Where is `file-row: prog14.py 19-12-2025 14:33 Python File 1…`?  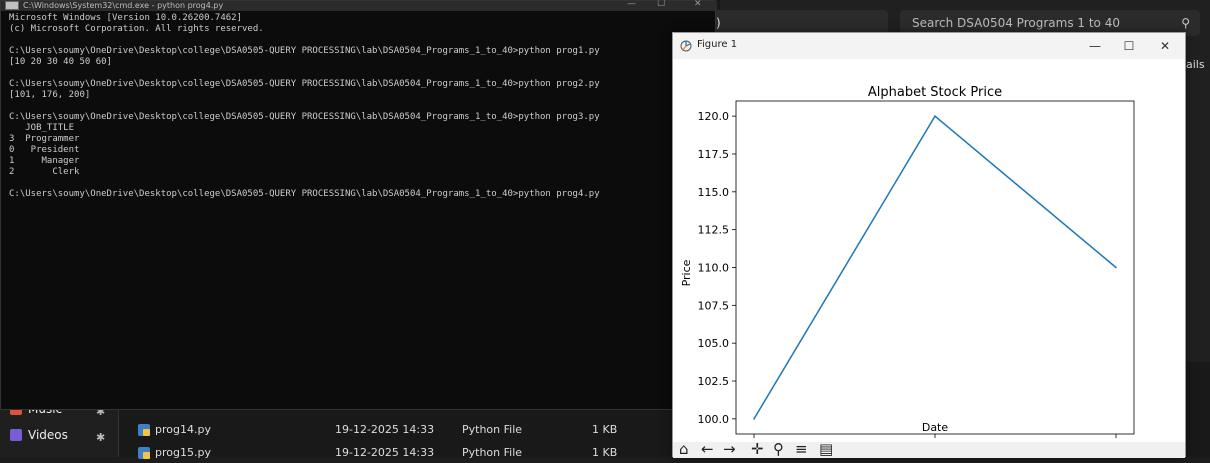 file-row: prog14.py 19-12-2025 14:33 Python File 1… is located at coordinates (405, 430).